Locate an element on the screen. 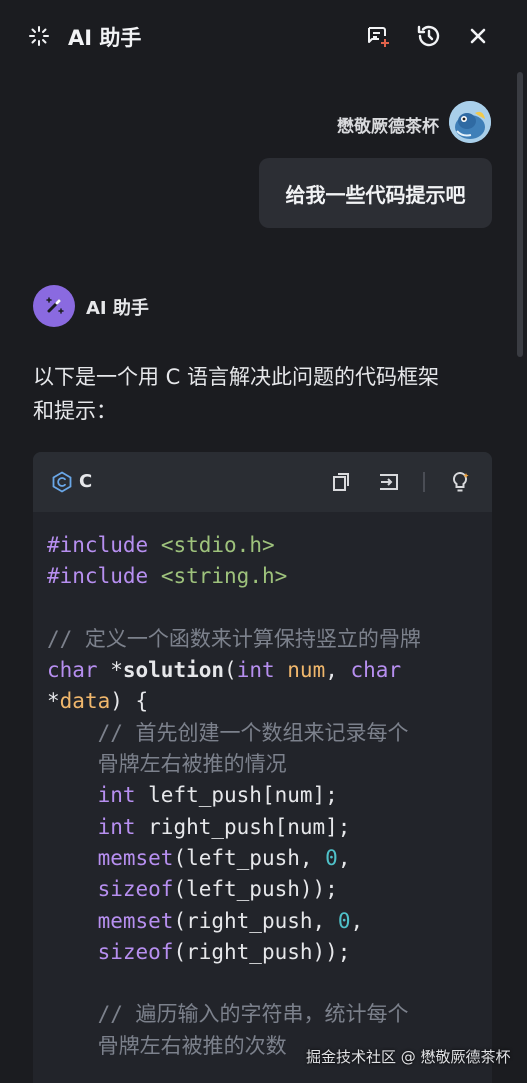 The image size is (527, 1083). history-button is located at coordinates (429, 36).